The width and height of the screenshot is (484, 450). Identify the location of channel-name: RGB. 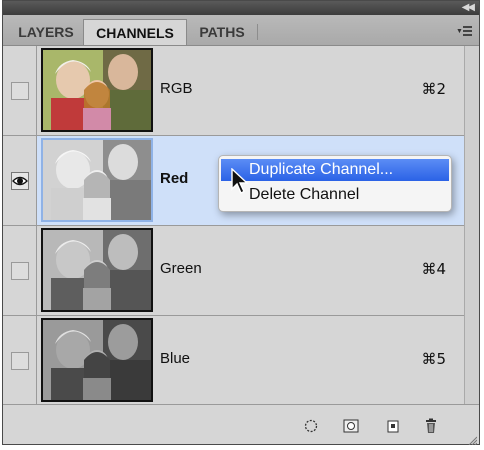
(176, 88).